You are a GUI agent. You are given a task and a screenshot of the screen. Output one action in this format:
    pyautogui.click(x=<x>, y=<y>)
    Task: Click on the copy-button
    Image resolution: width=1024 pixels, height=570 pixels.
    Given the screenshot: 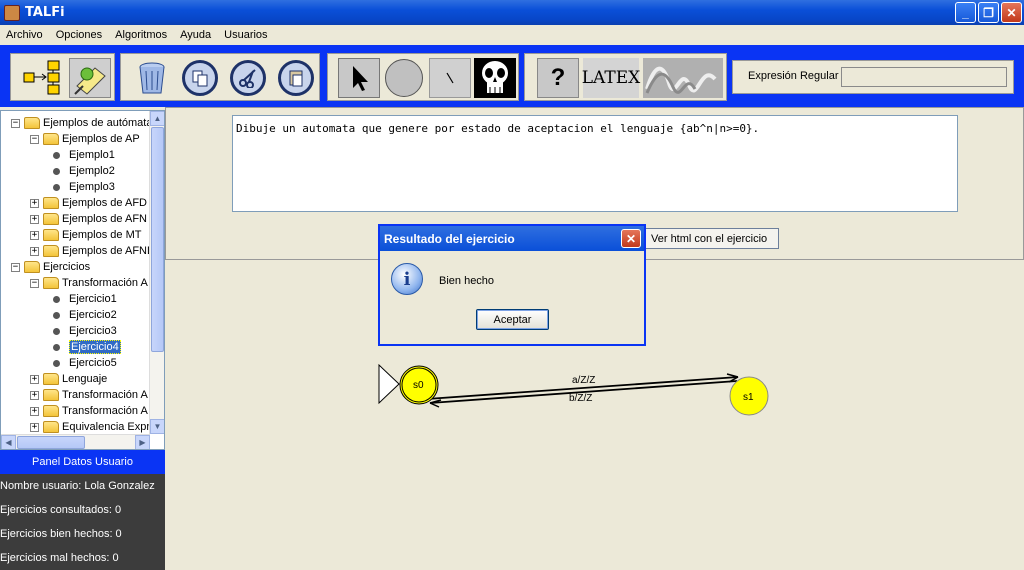 What is the action you would take?
    pyautogui.click(x=200, y=78)
    